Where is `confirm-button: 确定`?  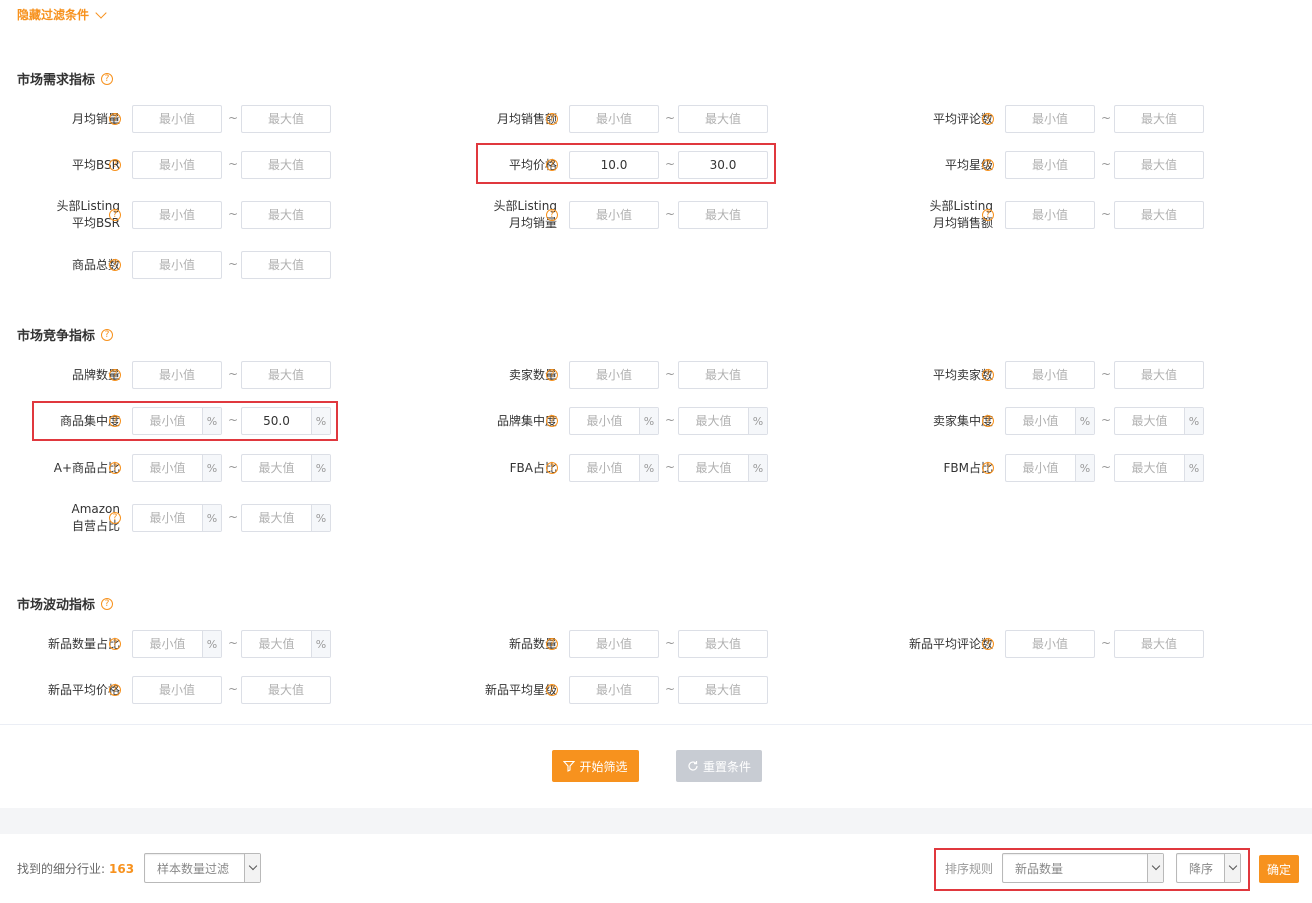
confirm-button: 确定 is located at coordinates (1279, 869).